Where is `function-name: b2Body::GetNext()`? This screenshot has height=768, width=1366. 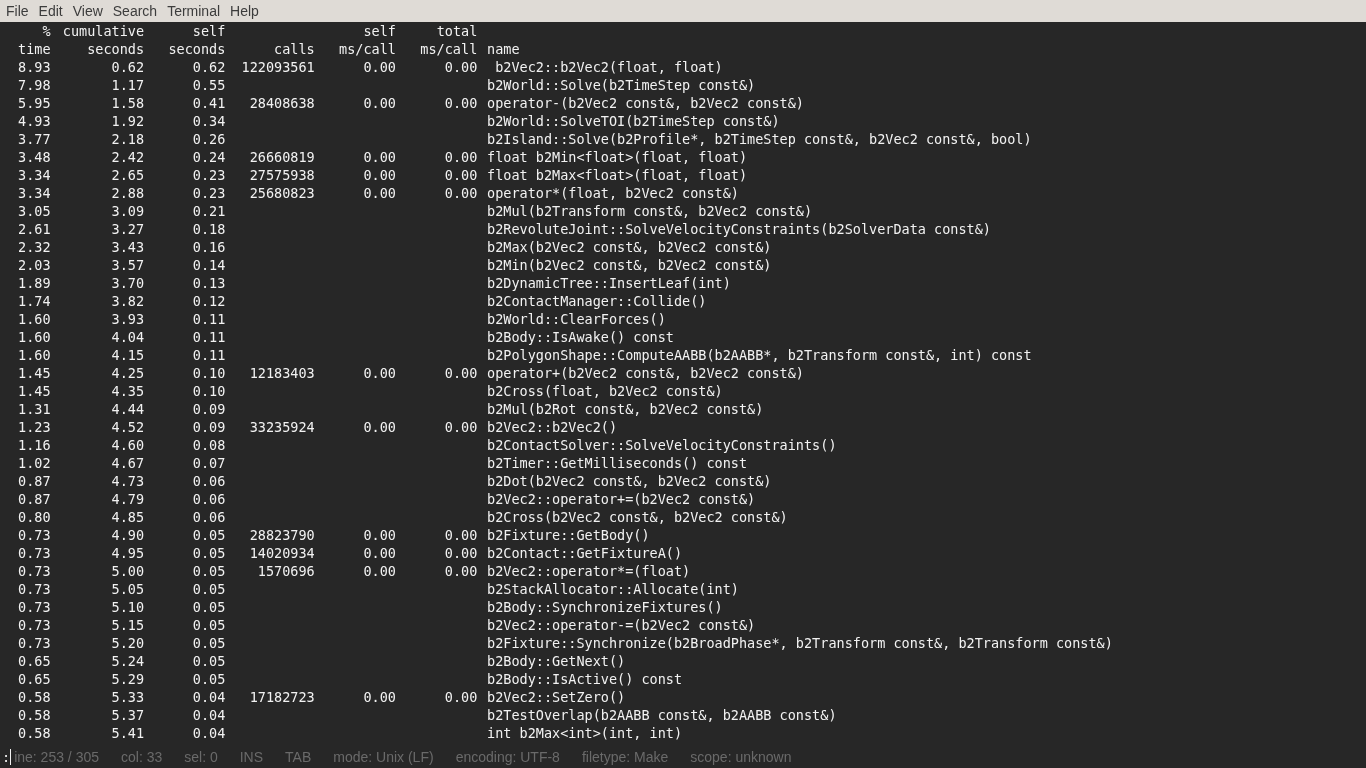 function-name: b2Body::GetNext() is located at coordinates (556, 661).